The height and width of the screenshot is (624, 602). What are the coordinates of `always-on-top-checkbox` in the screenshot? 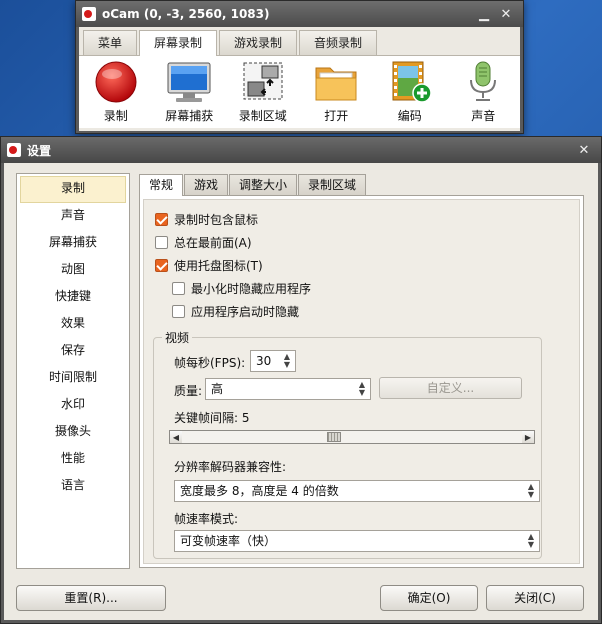 It's located at (161, 242).